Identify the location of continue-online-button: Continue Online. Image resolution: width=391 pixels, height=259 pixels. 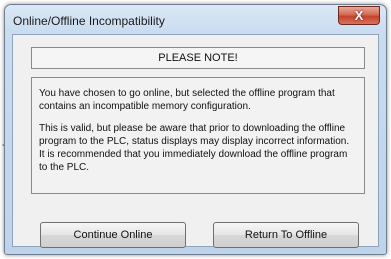
(113, 235).